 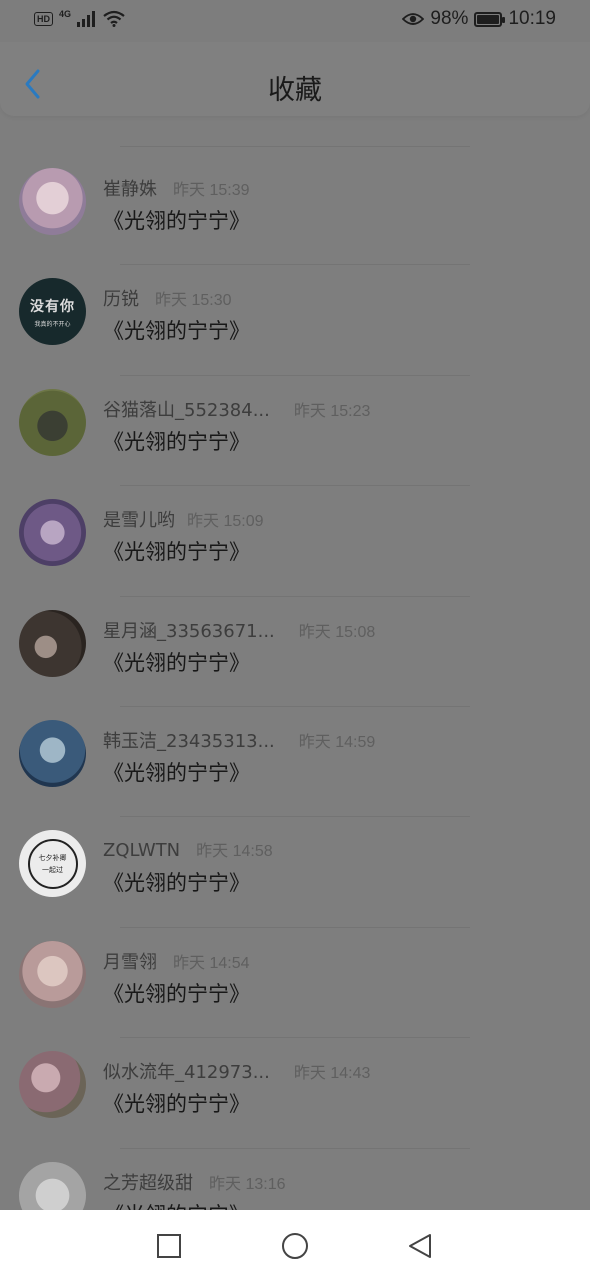 What do you see at coordinates (65, 13) in the screenshot?
I see `network-type: 4G` at bounding box center [65, 13].